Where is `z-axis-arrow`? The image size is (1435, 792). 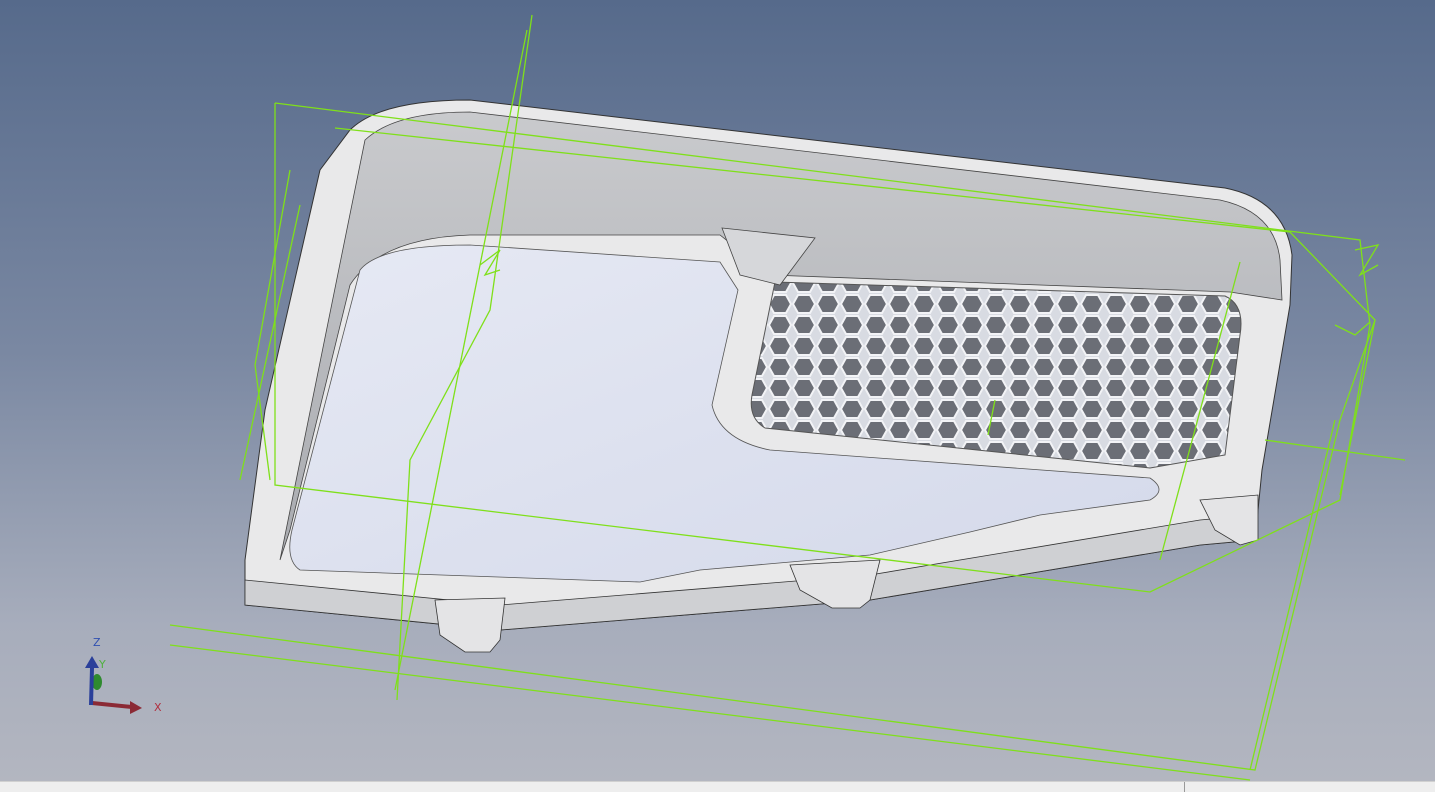 z-axis-arrow is located at coordinates (91, 686).